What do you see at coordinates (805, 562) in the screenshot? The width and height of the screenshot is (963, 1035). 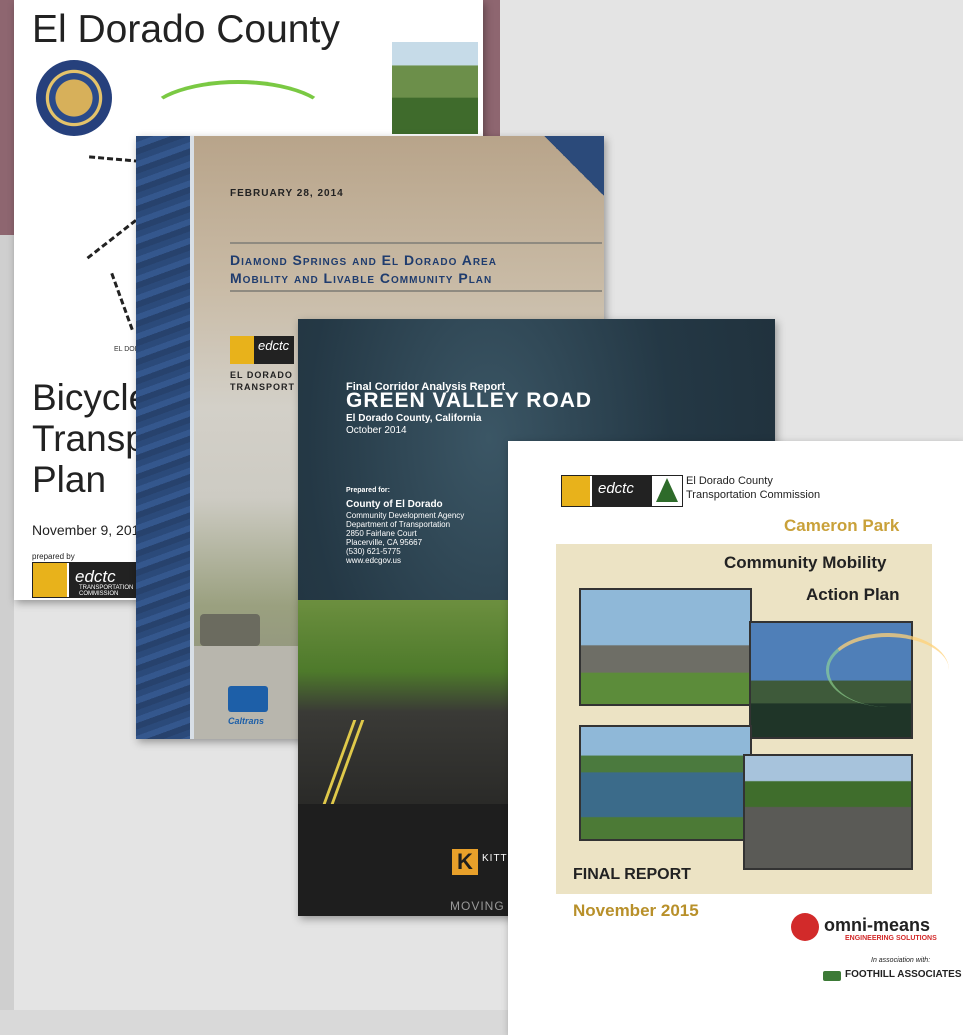 I see `cover-title-line1: Community Mobility` at bounding box center [805, 562].